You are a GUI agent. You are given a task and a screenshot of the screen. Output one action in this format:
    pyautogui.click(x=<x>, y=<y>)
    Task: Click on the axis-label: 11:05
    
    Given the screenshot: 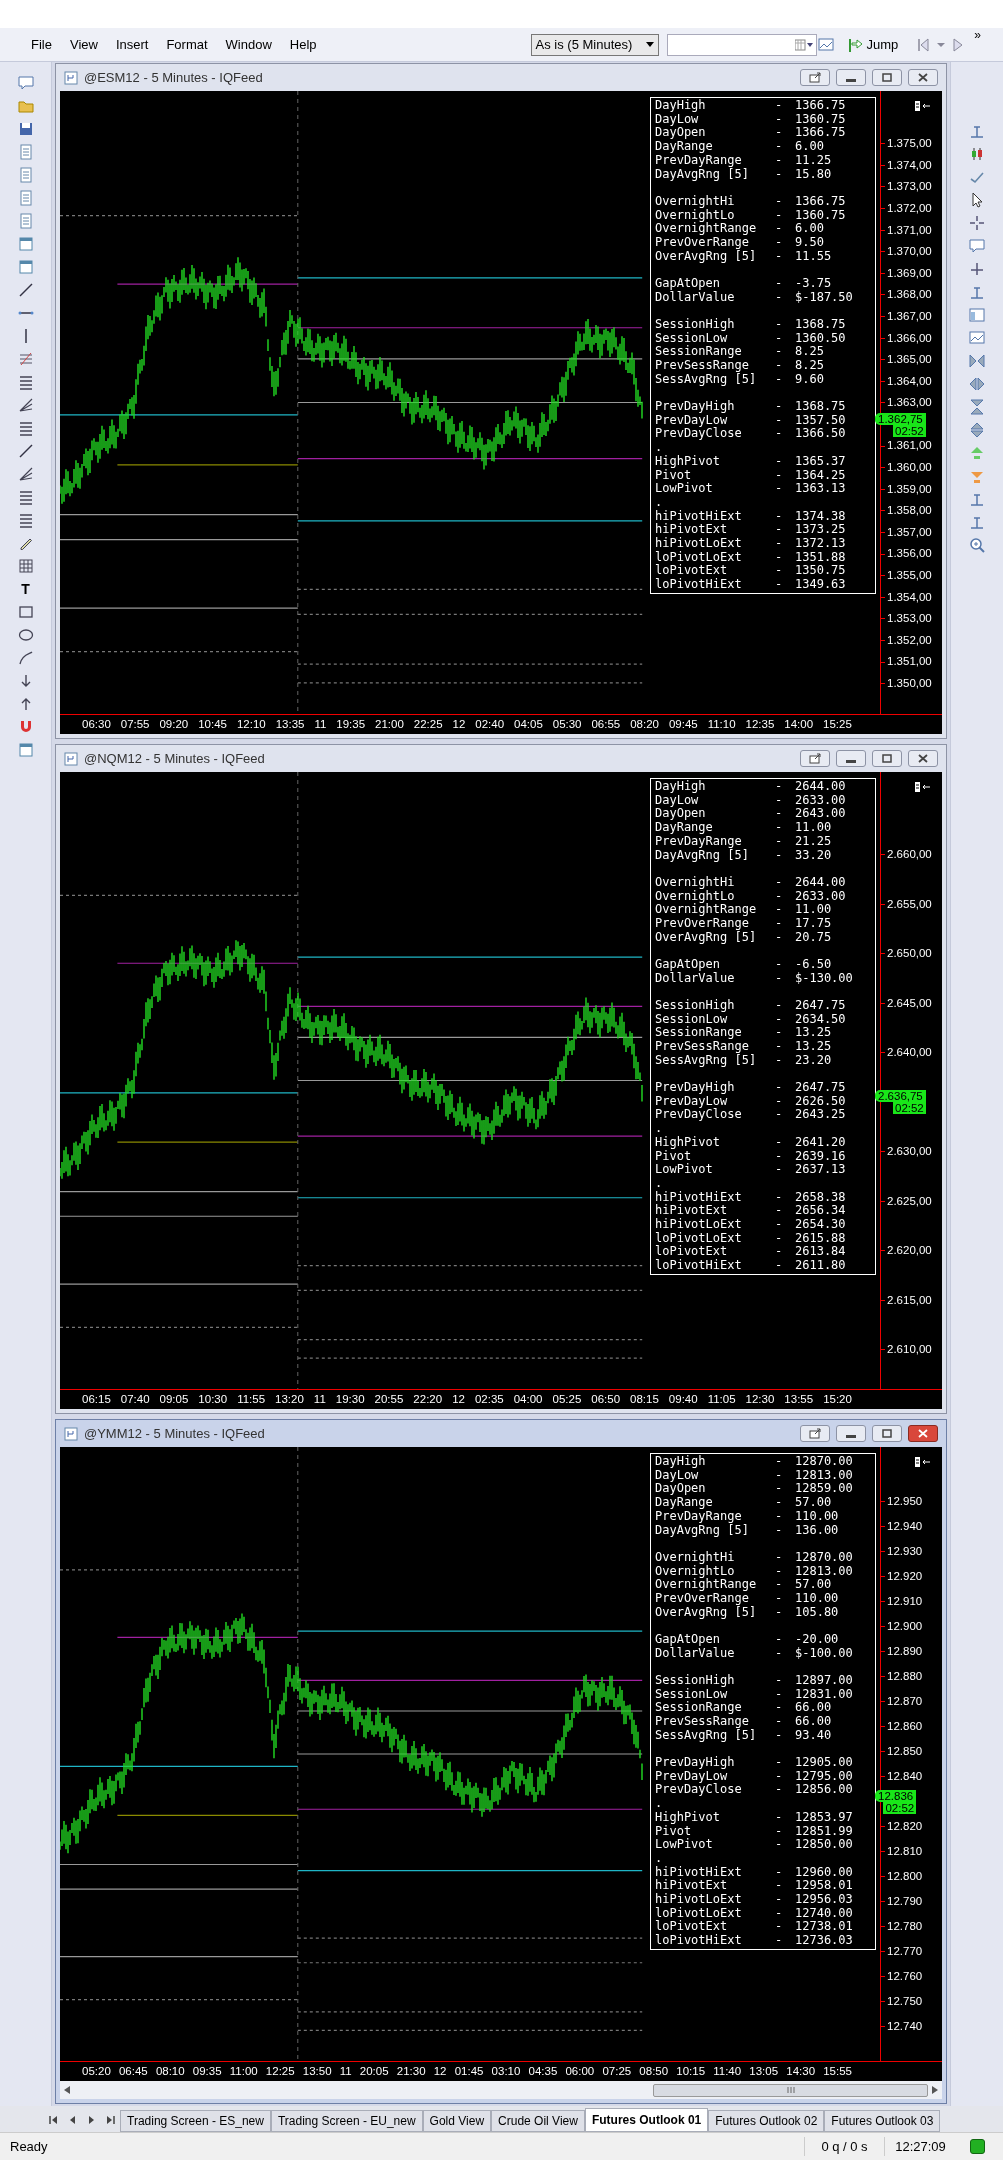 What is the action you would take?
    pyautogui.click(x=721, y=1399)
    